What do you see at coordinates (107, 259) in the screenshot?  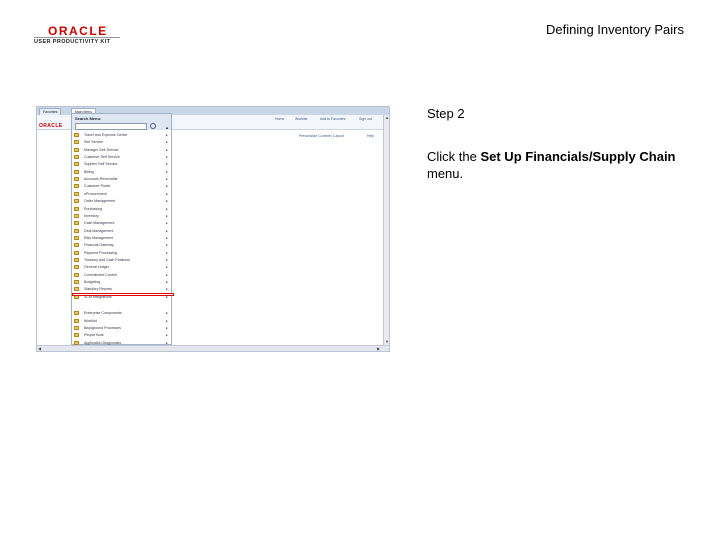 I see `menu-item-label: Treasury and Cash Positions` at bounding box center [107, 259].